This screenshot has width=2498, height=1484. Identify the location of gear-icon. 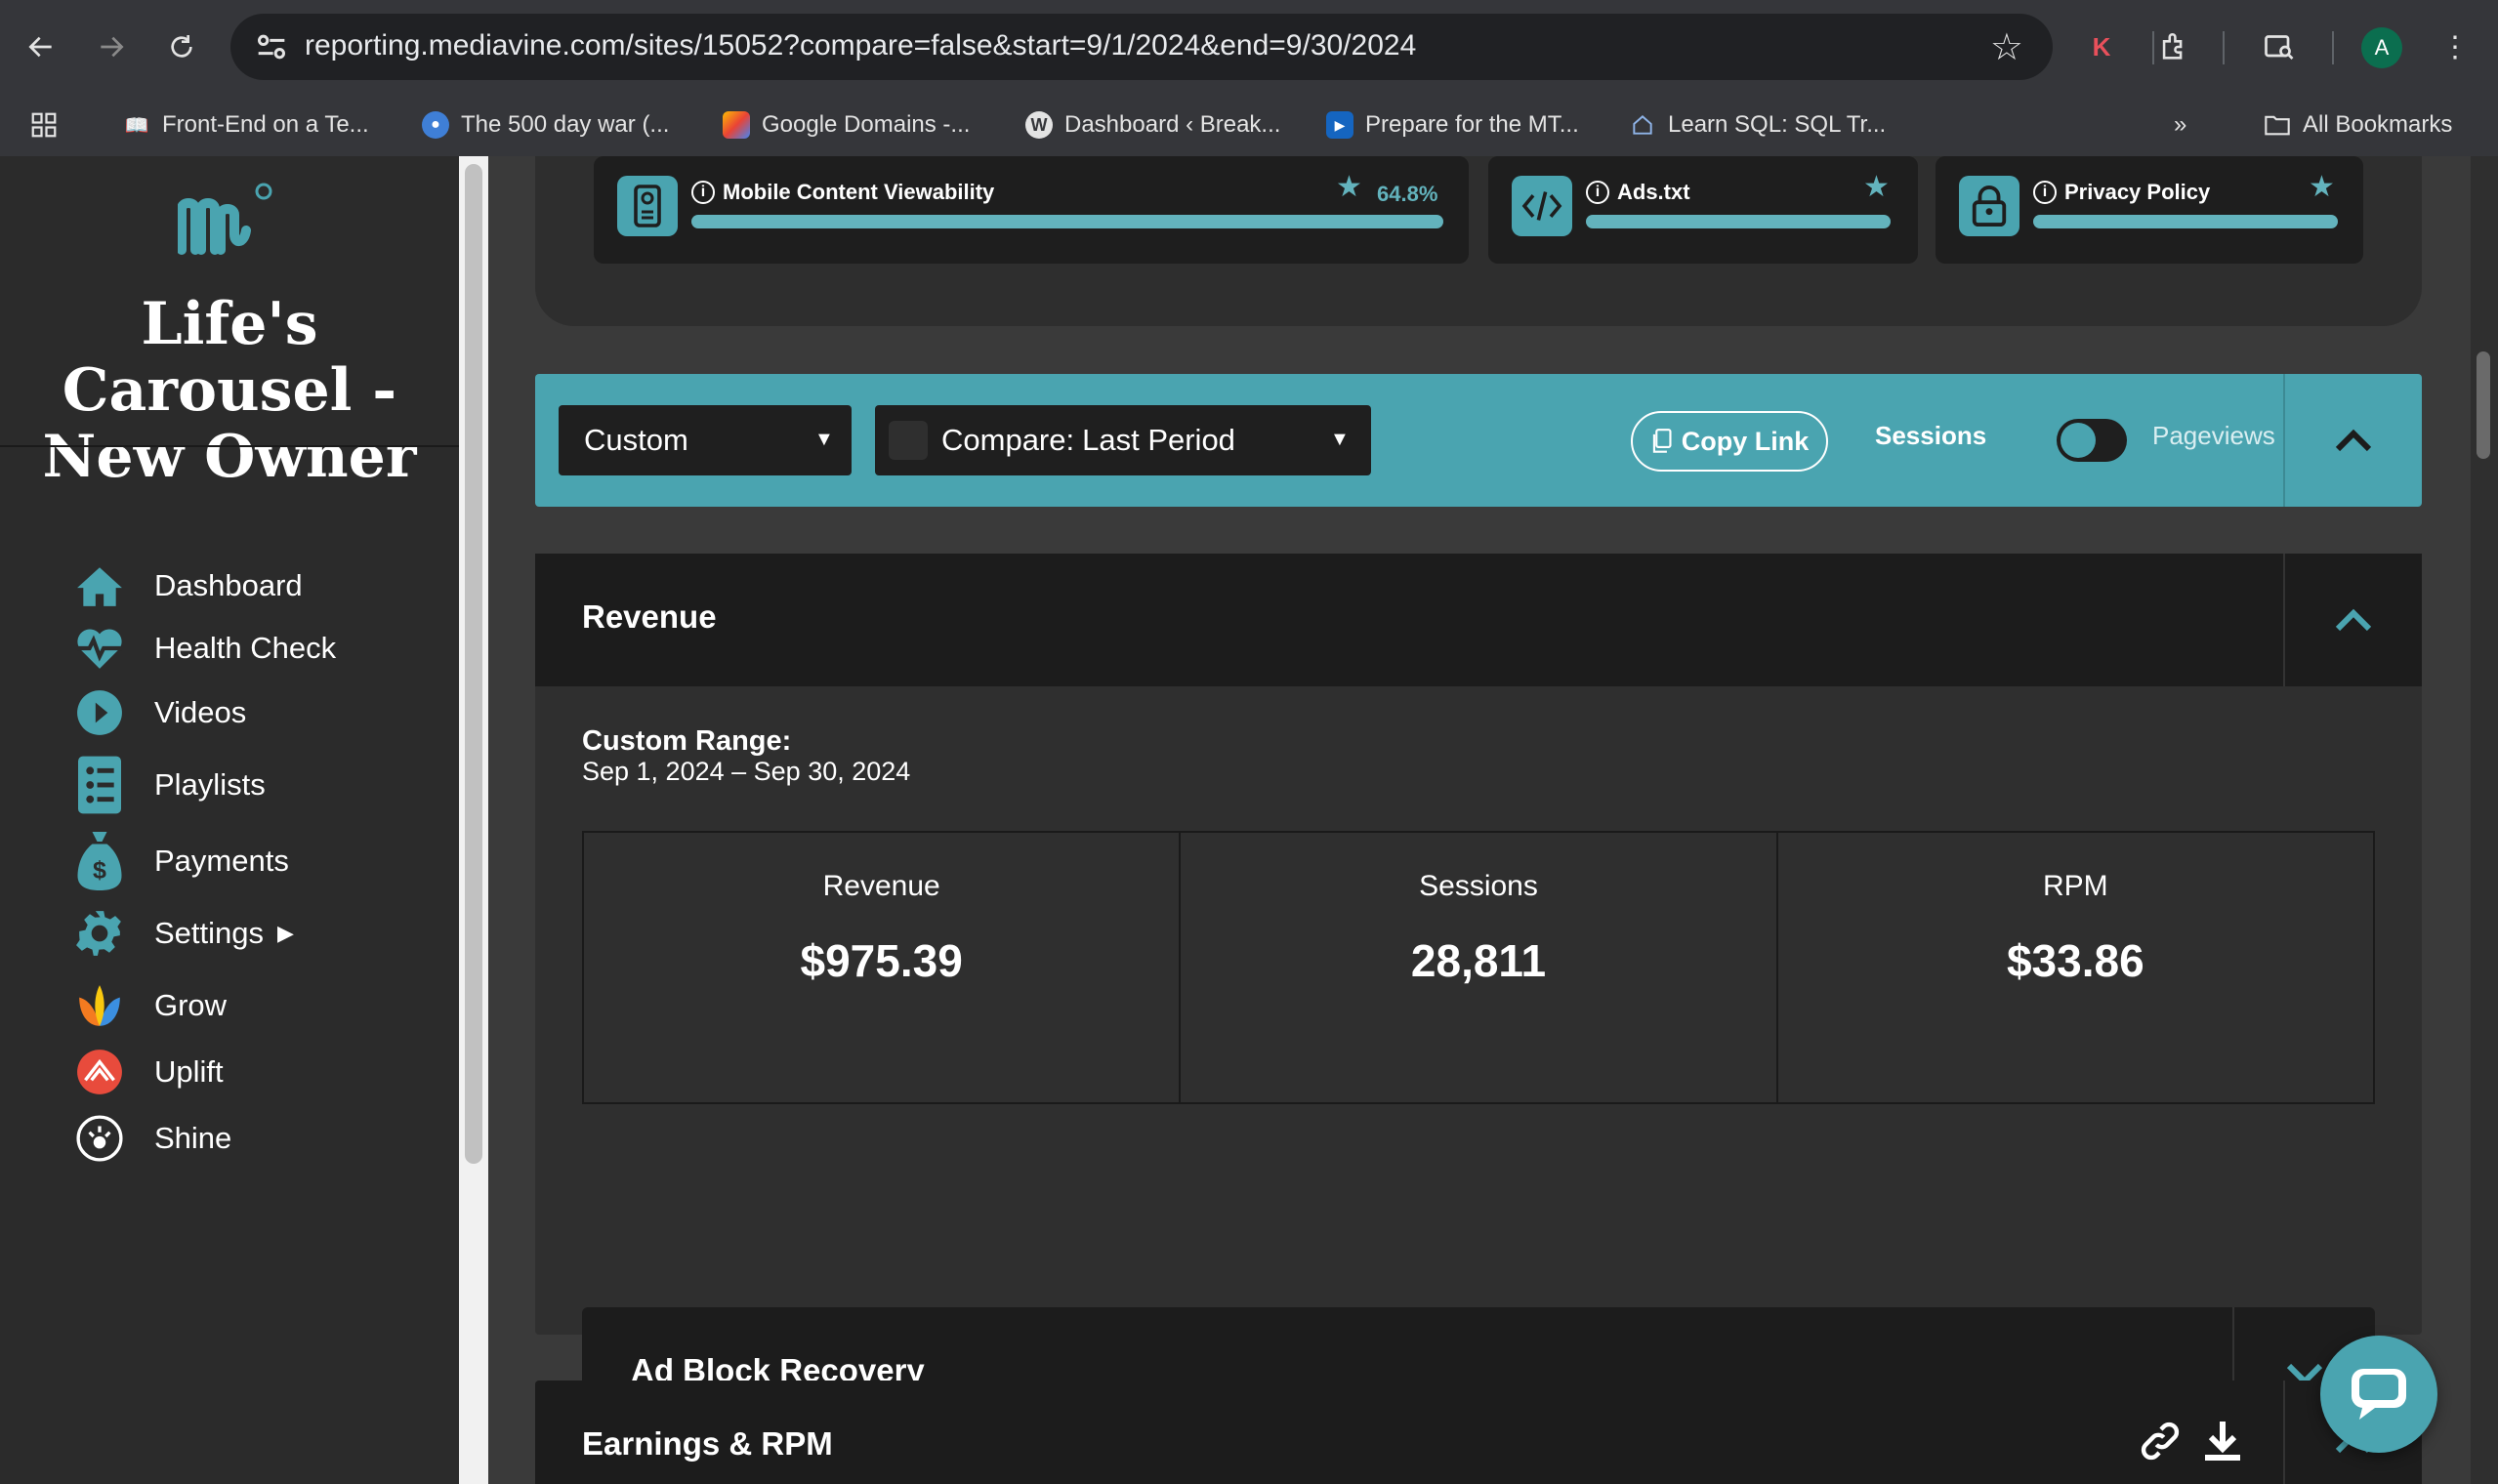
(99, 934).